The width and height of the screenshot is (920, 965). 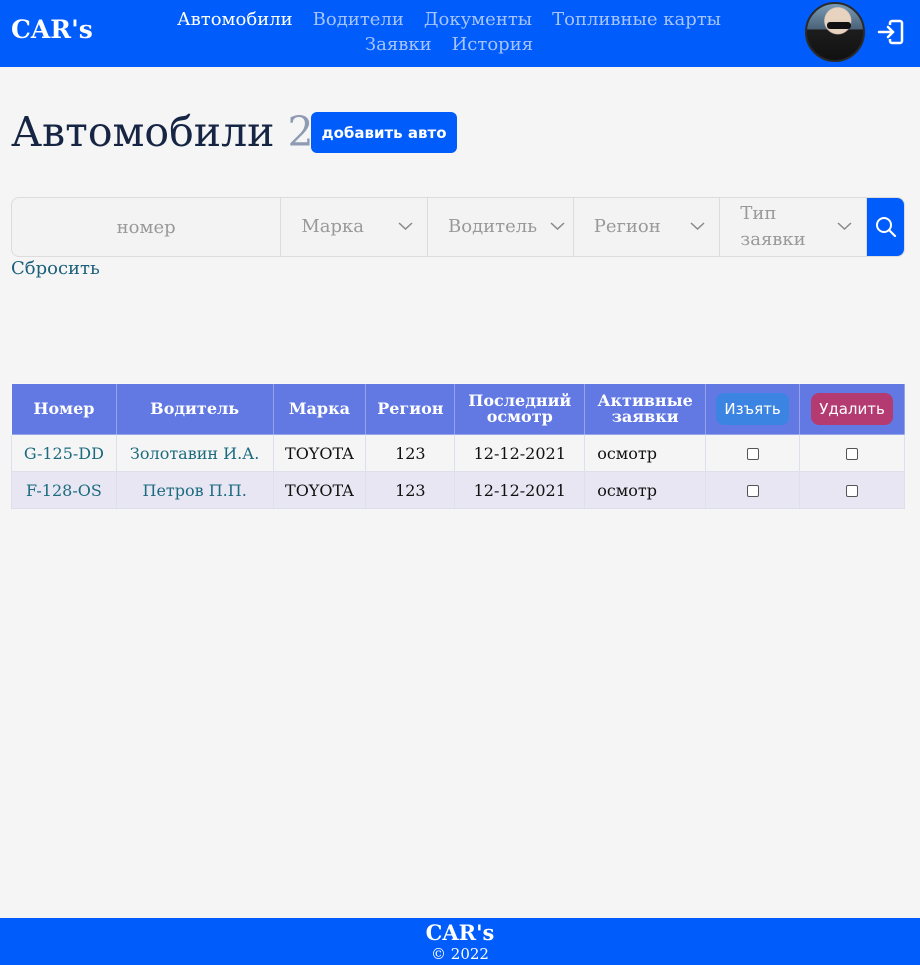 I want to click on region-select: Регион, so click(x=647, y=227).